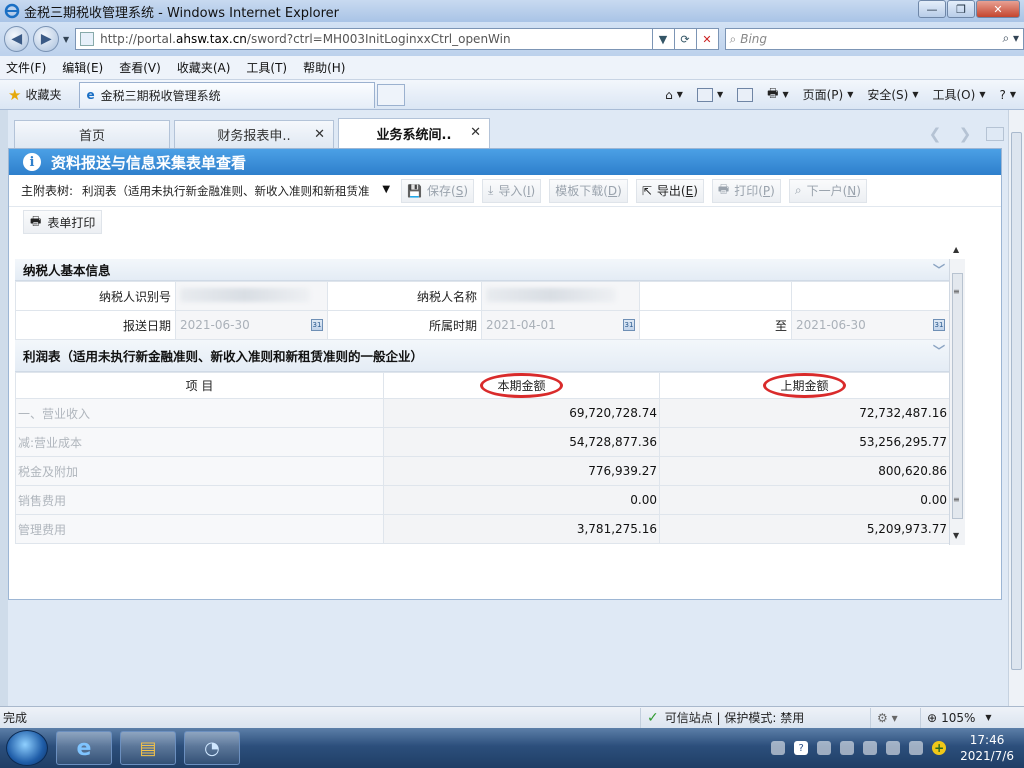 The width and height of the screenshot is (1024, 768). I want to click on import-button: ⤓ 导入(I), so click(512, 190).